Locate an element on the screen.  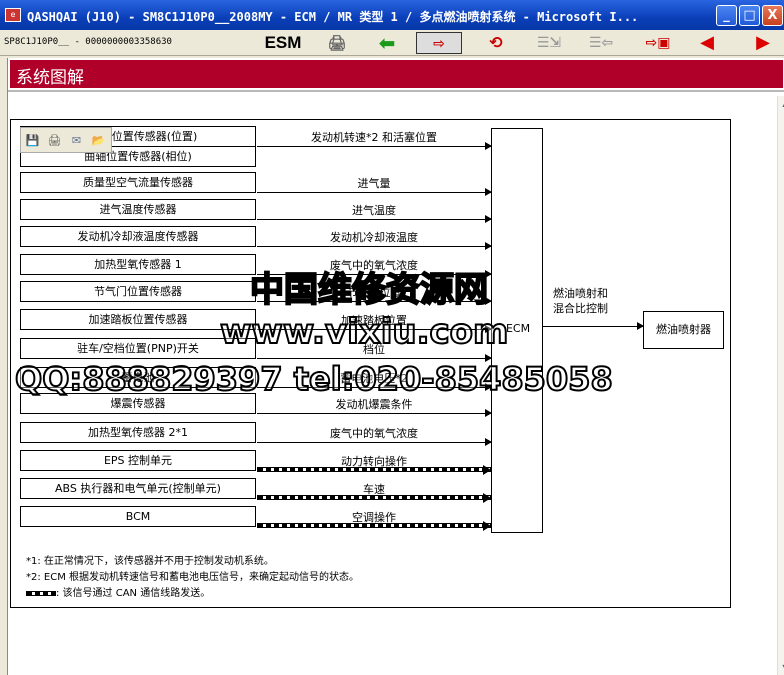
signal-label-5: 发动机冷却液温度 is located at coordinates (374, 237).